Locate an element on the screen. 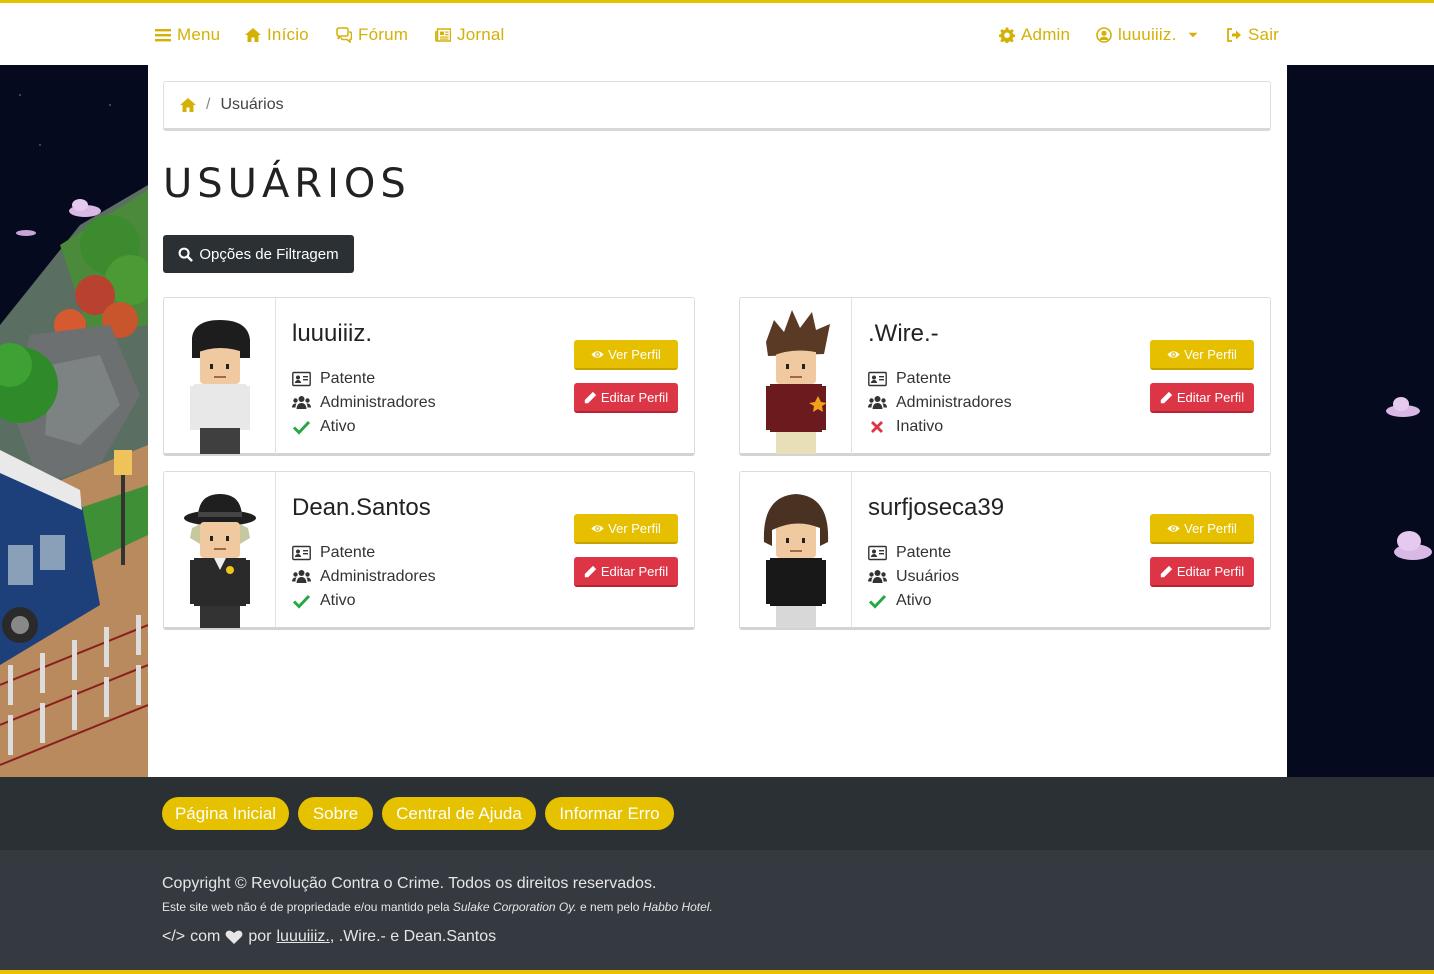  newspaper-icon is located at coordinates (443, 35).